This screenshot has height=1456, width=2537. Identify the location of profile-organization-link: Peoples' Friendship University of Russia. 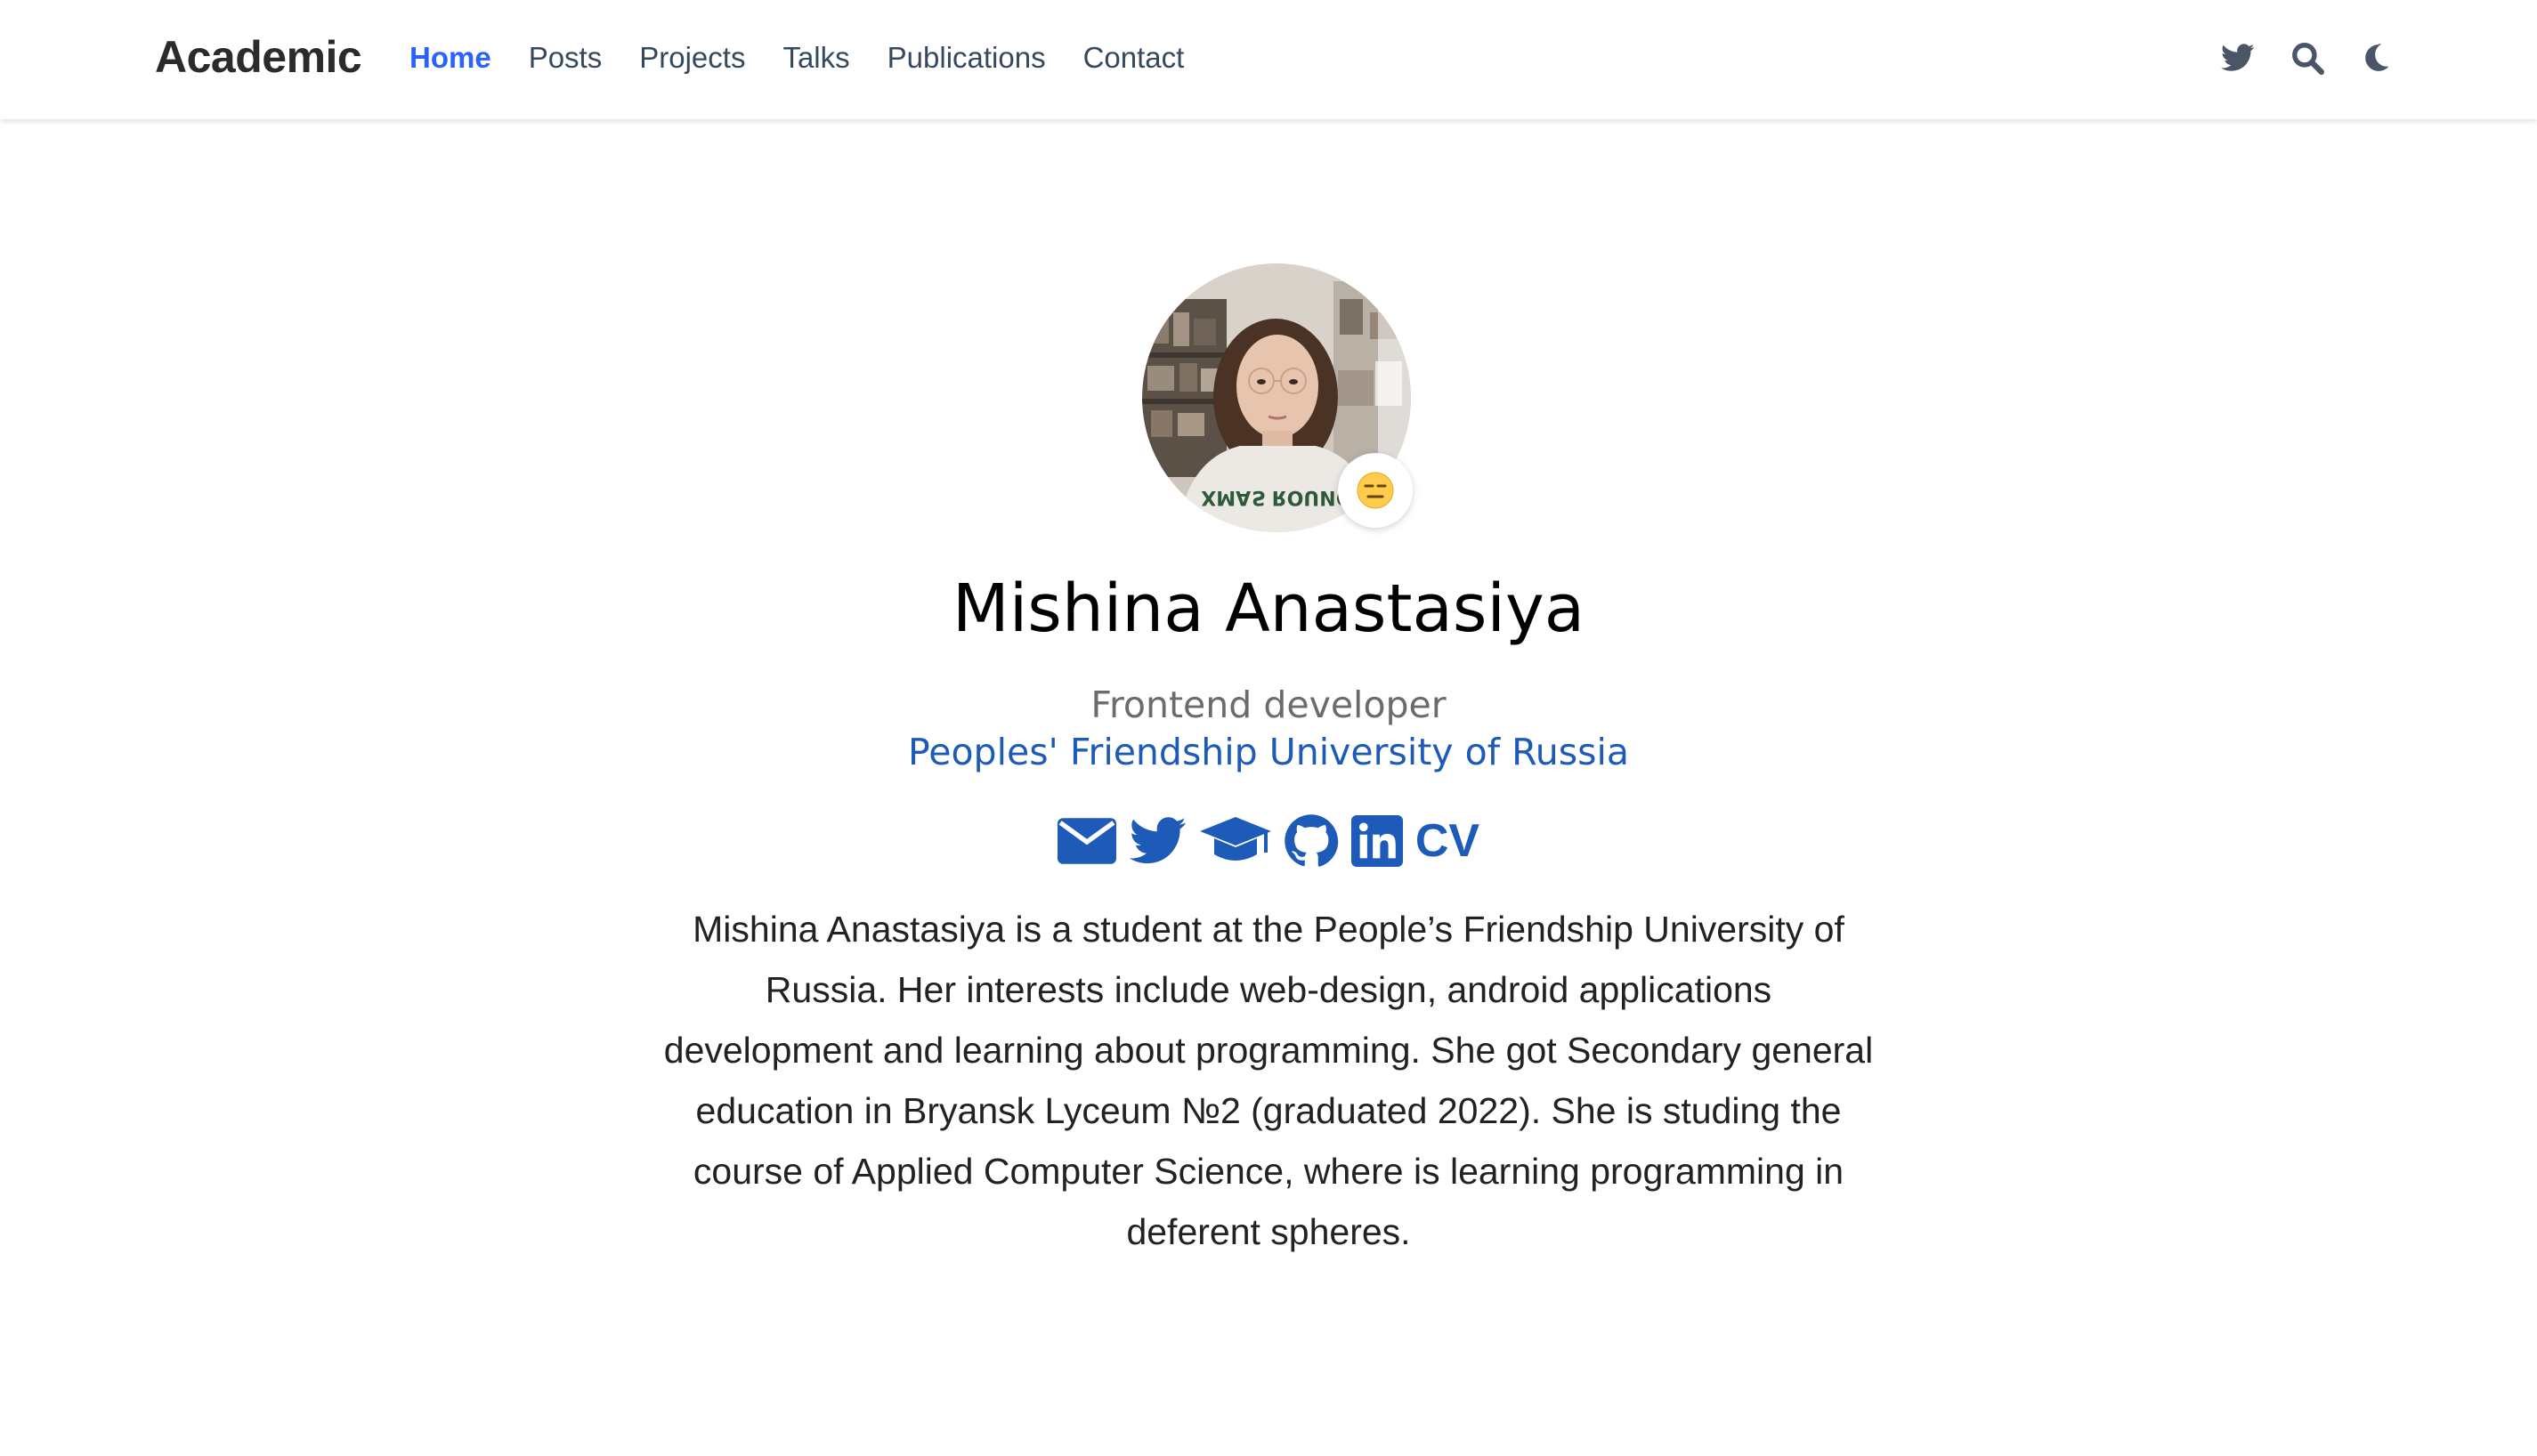
(1268, 752).